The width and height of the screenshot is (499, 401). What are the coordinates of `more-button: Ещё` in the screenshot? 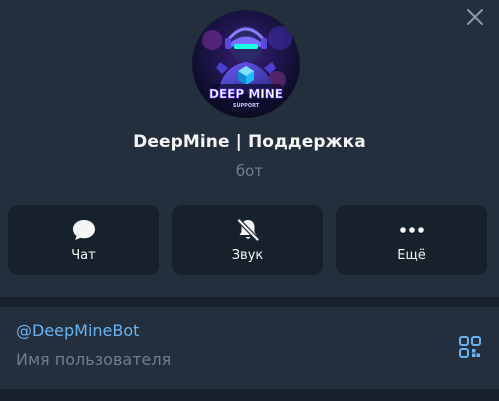 It's located at (411, 240).